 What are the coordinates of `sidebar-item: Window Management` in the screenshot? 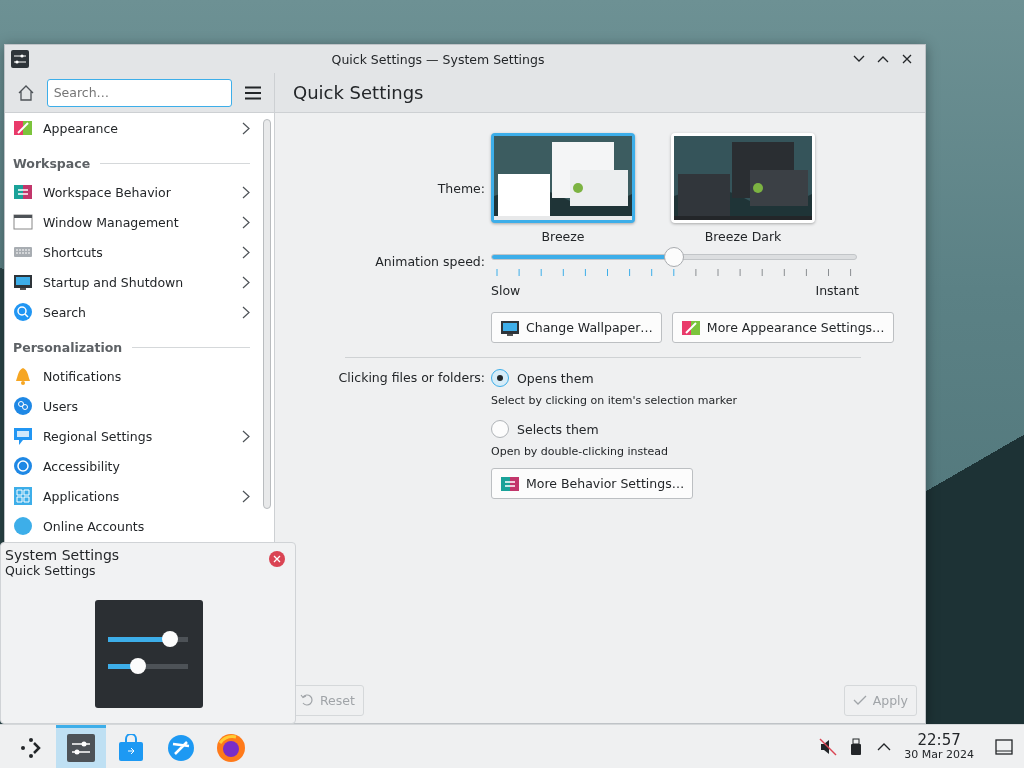 It's located at (132, 222).